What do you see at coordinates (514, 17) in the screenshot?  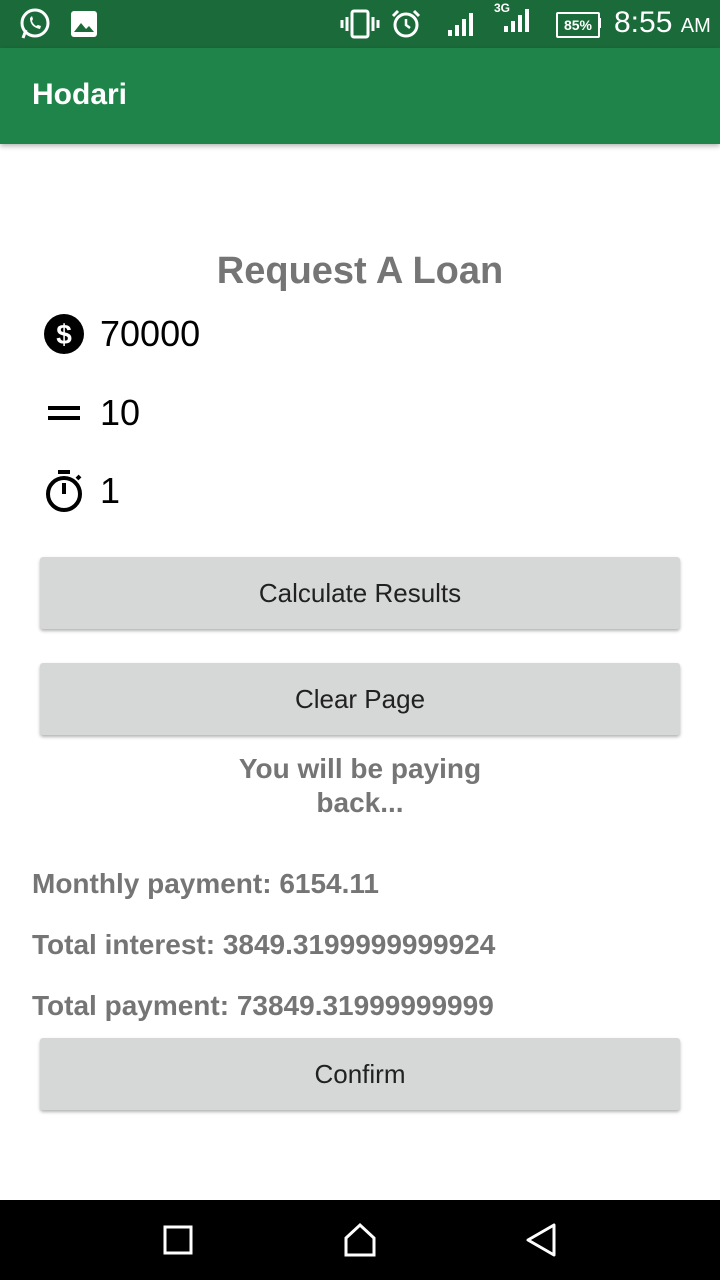 I see `signal-3g-icon: 3G` at bounding box center [514, 17].